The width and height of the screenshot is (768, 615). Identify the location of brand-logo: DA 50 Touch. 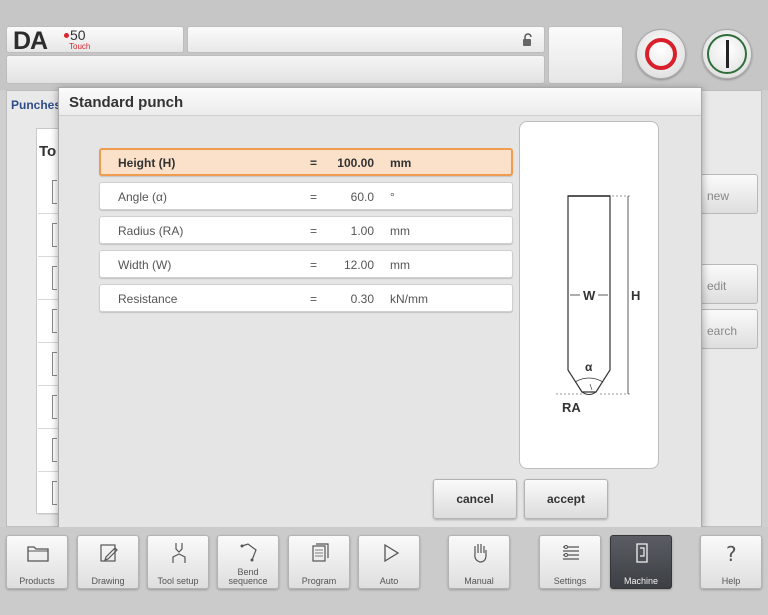
(95, 40).